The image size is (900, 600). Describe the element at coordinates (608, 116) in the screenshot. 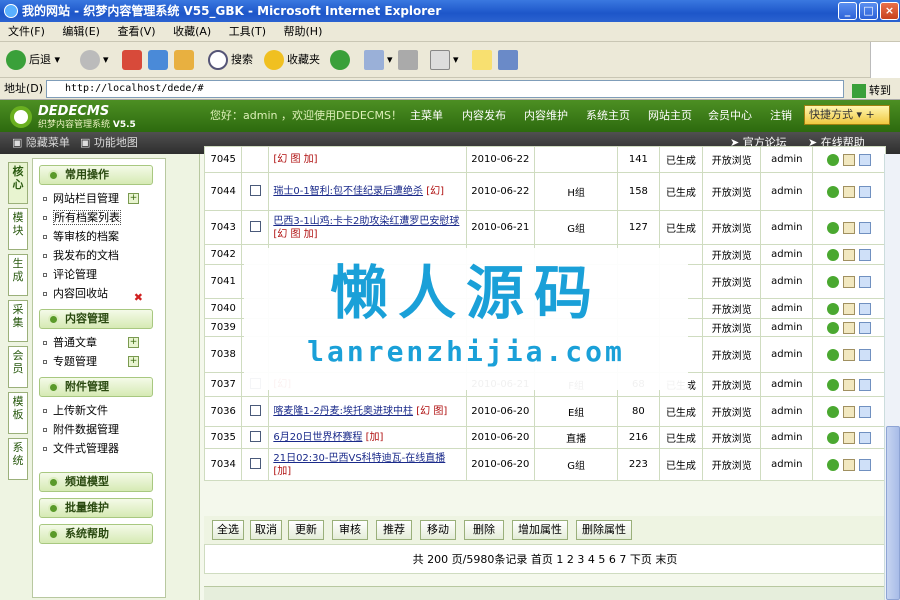

I see `nav-system-home: 系统主页` at that location.